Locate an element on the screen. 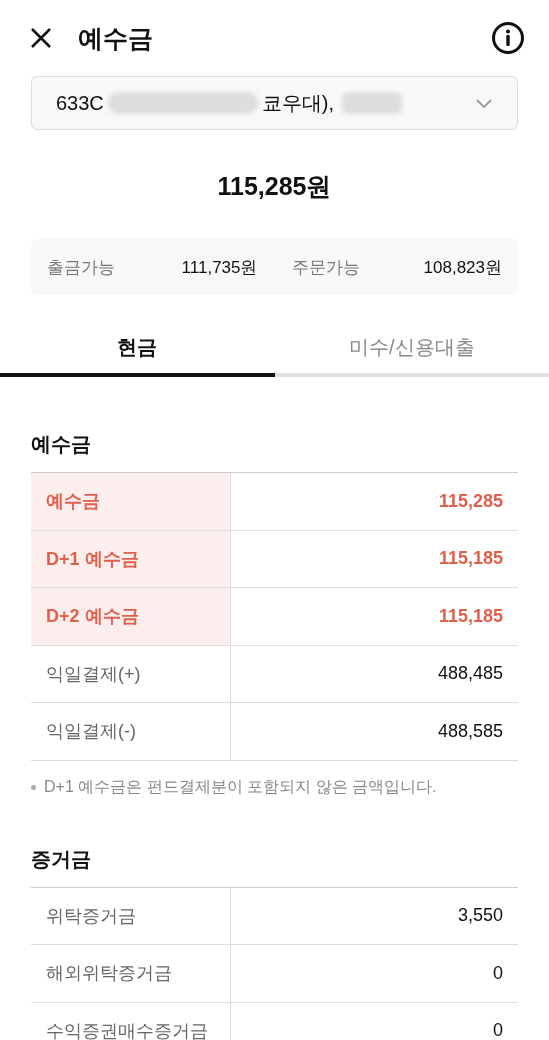 This screenshot has height=1040, width=549. close-icon is located at coordinates (41, 38).